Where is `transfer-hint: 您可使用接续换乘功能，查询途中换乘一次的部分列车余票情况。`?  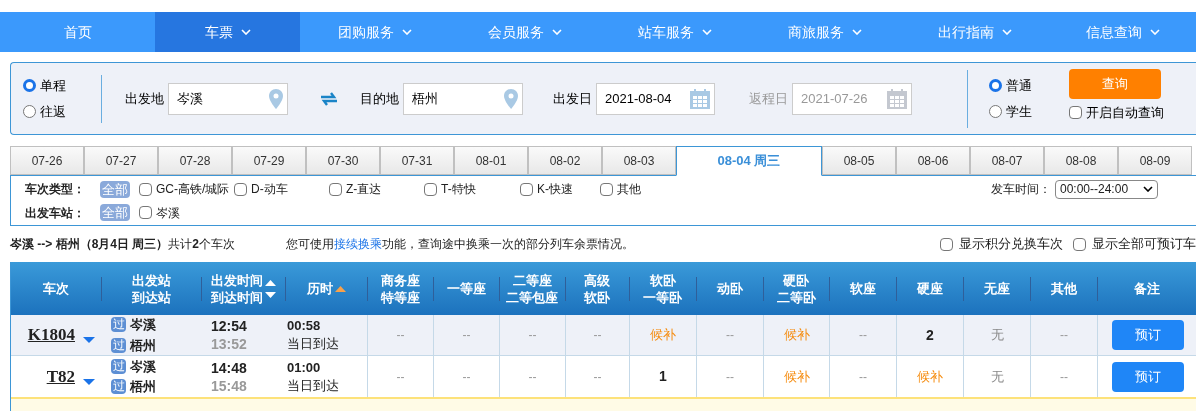
transfer-hint: 您可使用接续换乘功能，查询途中换乘一次的部分列车余票情况。 is located at coordinates (460, 244).